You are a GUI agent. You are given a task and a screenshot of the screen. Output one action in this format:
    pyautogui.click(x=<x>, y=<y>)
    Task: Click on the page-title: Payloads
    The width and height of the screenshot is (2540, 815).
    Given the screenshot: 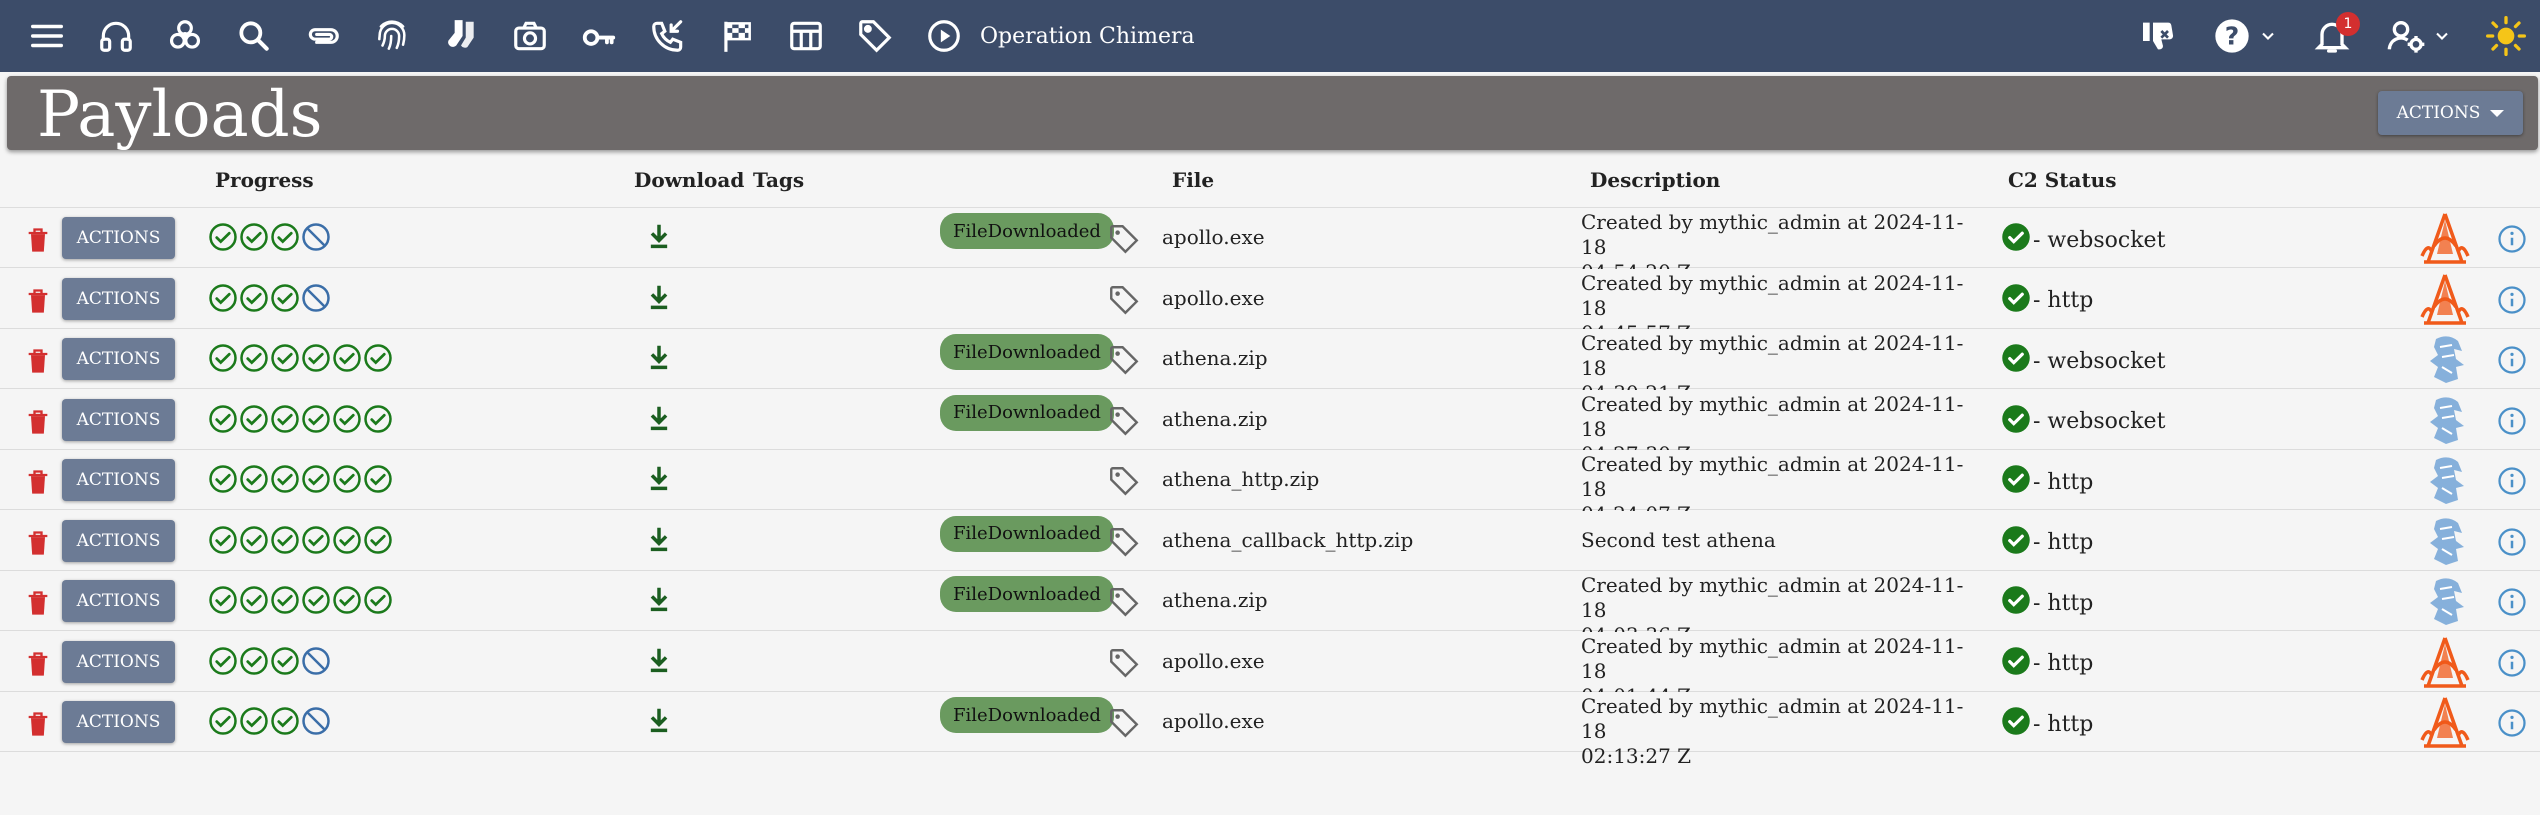 What is the action you would take?
    pyautogui.click(x=180, y=115)
    